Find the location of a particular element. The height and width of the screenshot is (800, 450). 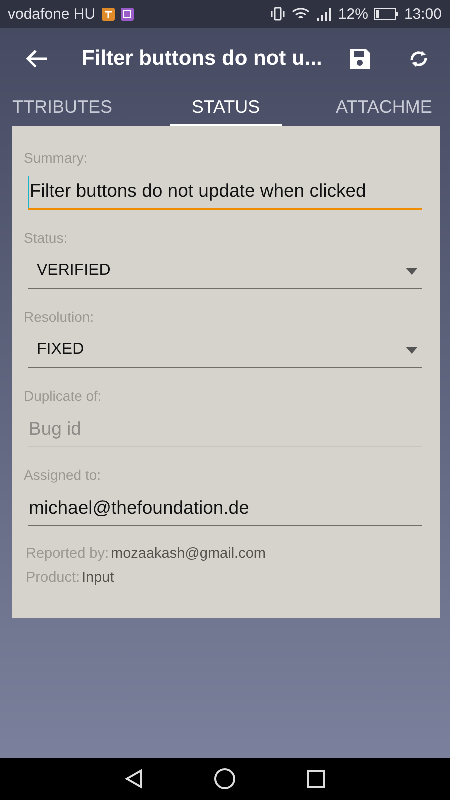

wifi-icon is located at coordinates (301, 14).